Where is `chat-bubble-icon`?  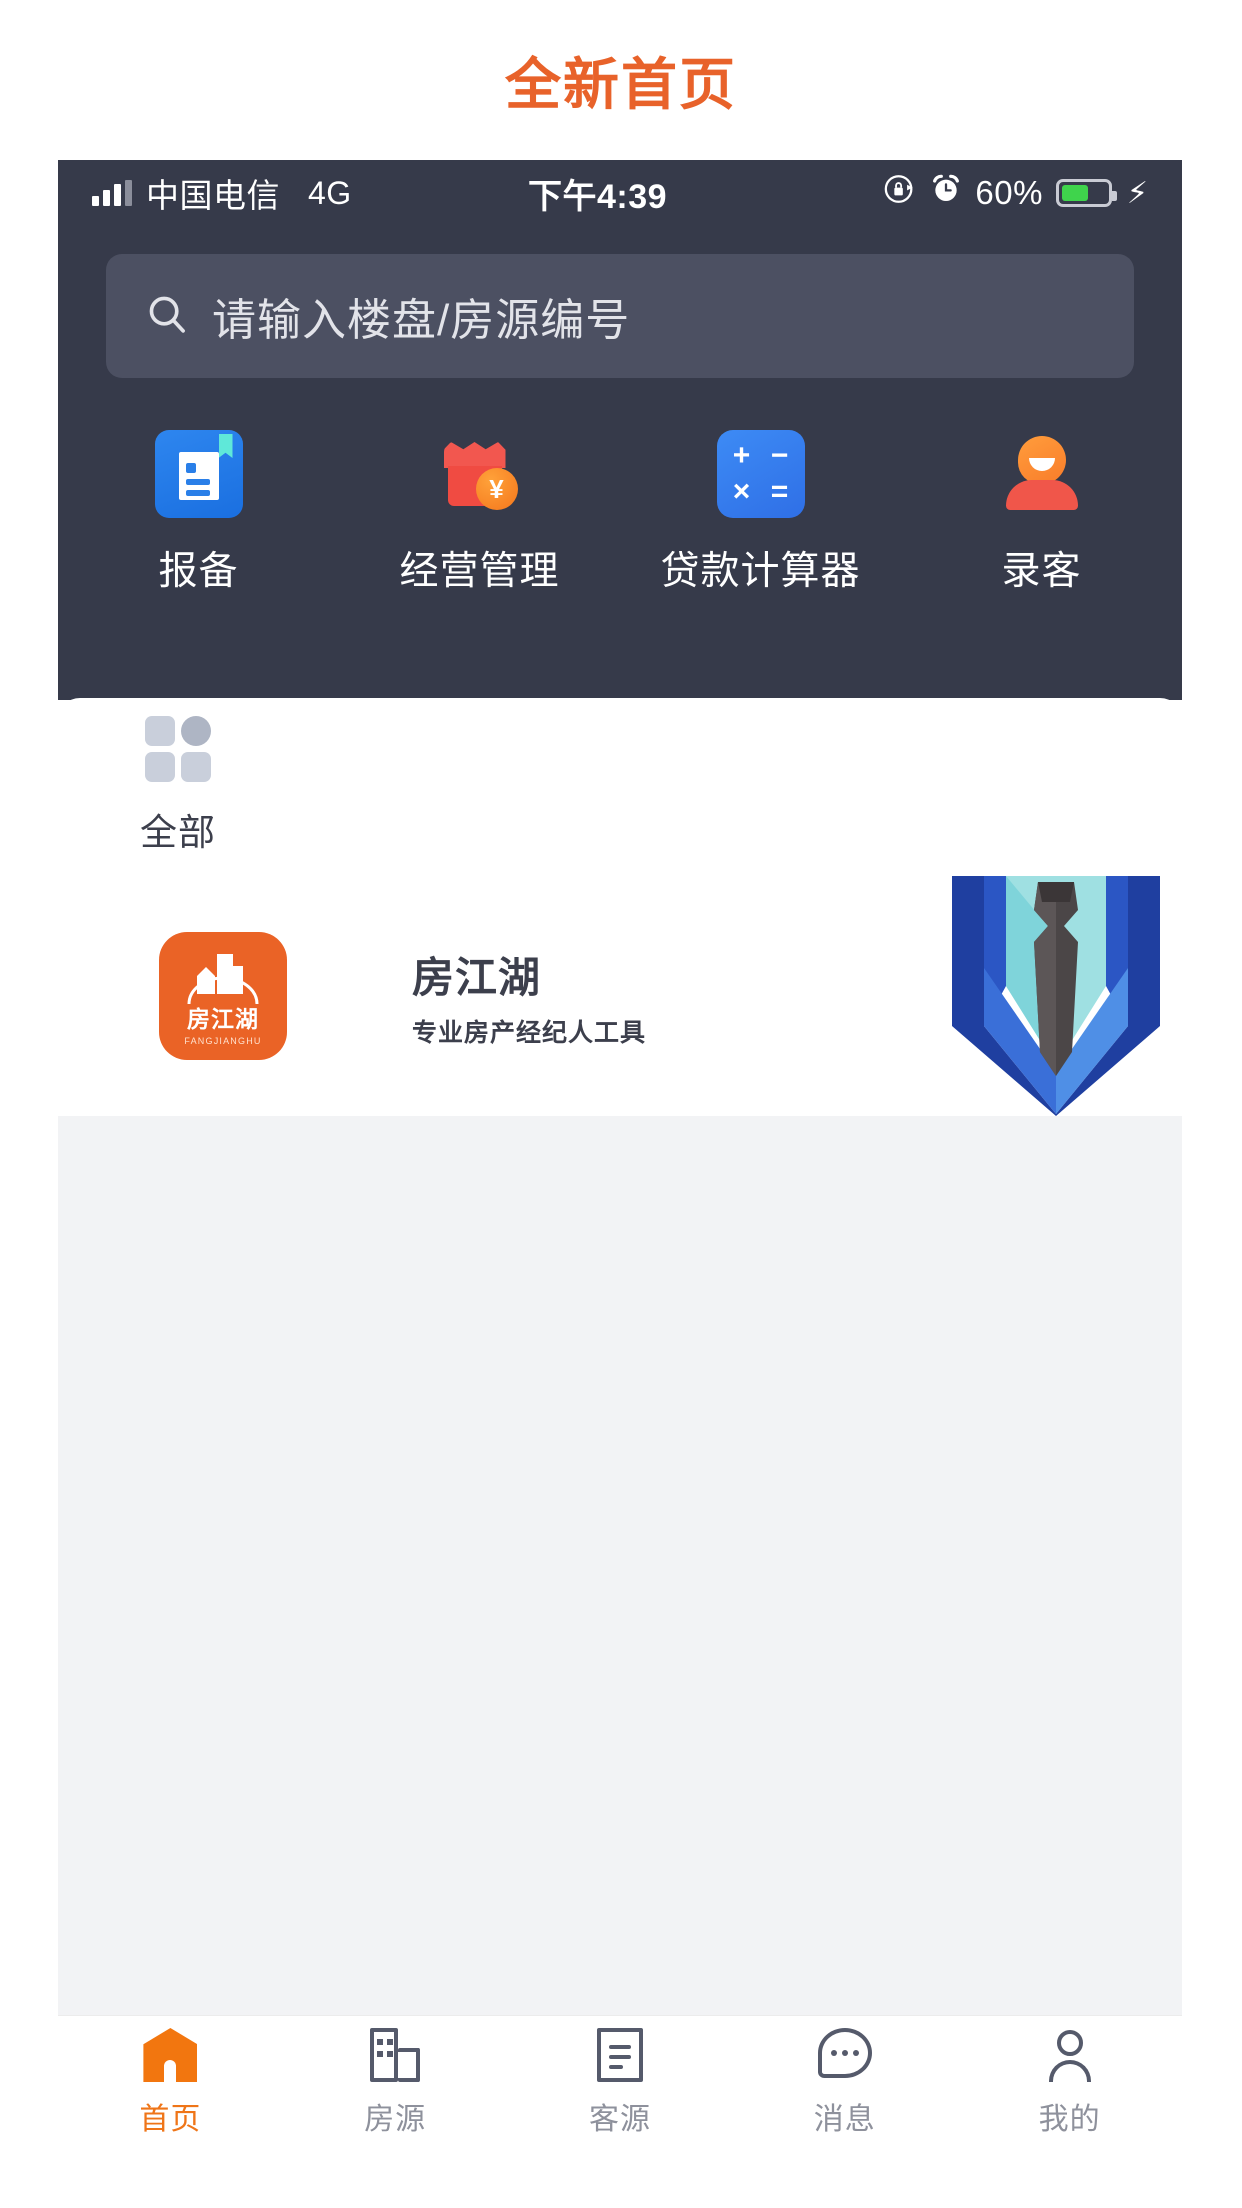
chat-bubble-icon is located at coordinates (844, 2055).